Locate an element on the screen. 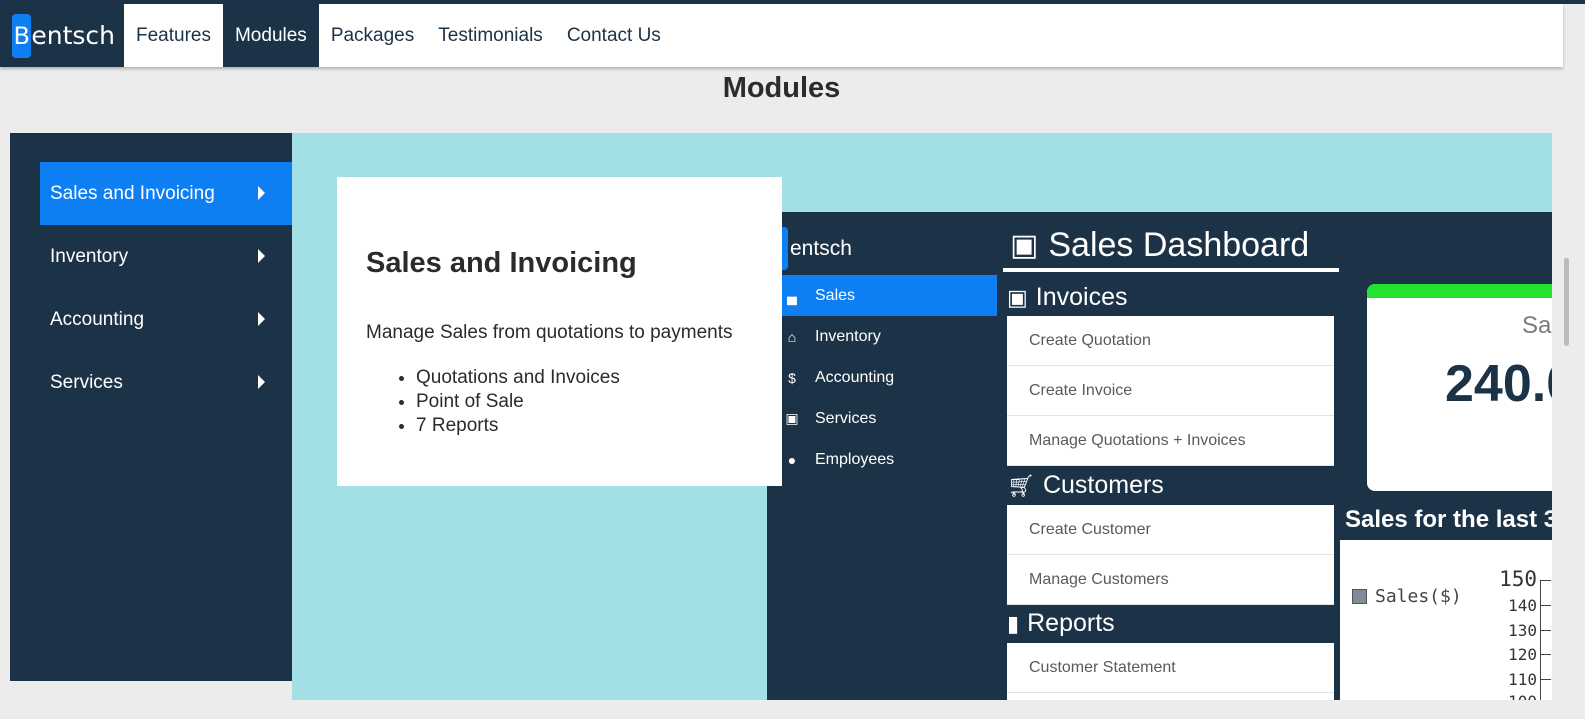 The width and height of the screenshot is (1585, 719). brand-logo: B entsch is located at coordinates (62, 35).